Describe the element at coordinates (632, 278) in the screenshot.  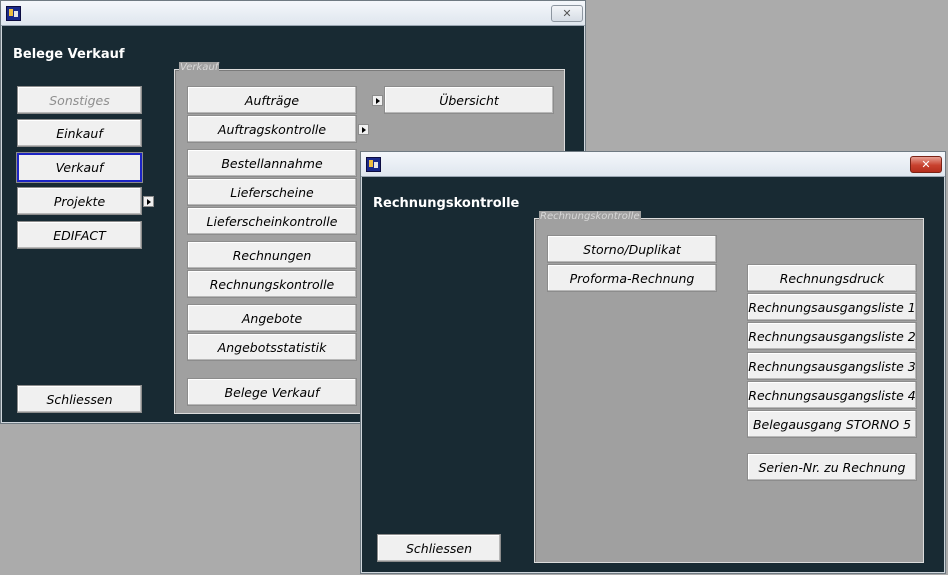
I see `proforma-rechnung-button: Proforma-Rechnung` at that location.